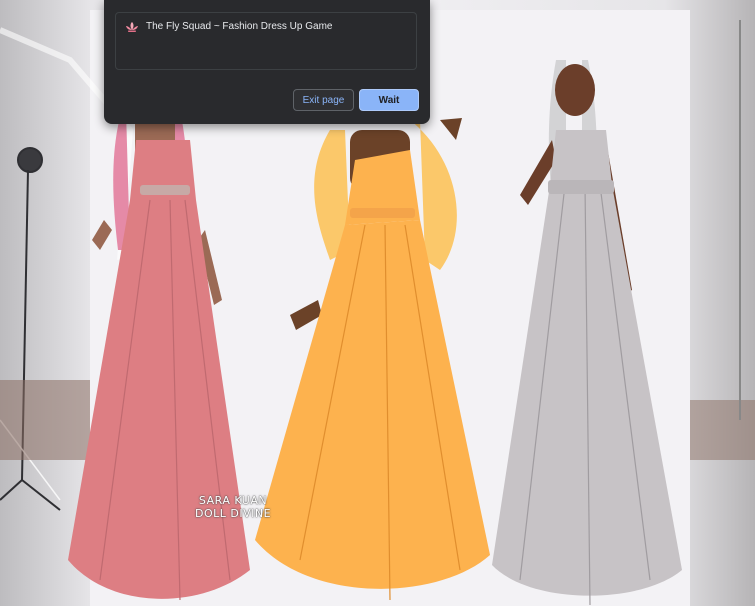  I want to click on studio-floor-right, so click(722, 430).